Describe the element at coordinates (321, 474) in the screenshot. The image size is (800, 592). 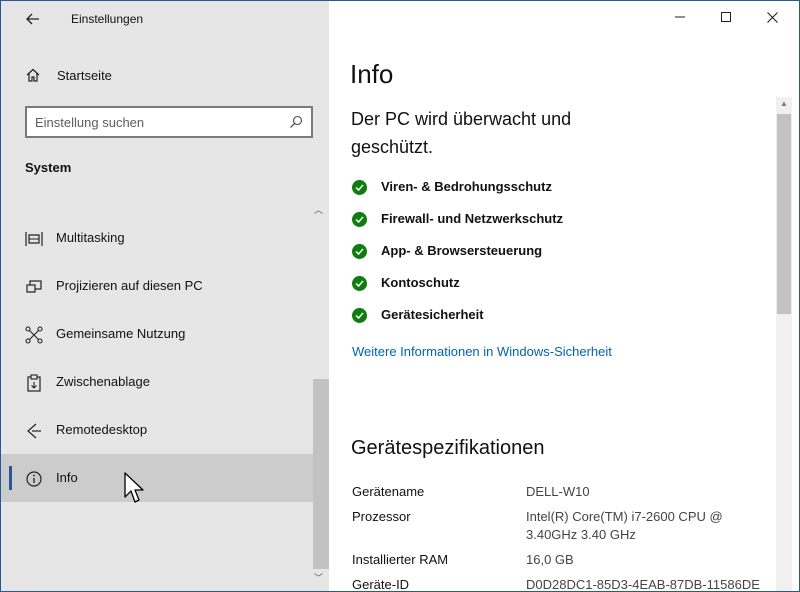
I see `sidebar-scrollbar` at that location.